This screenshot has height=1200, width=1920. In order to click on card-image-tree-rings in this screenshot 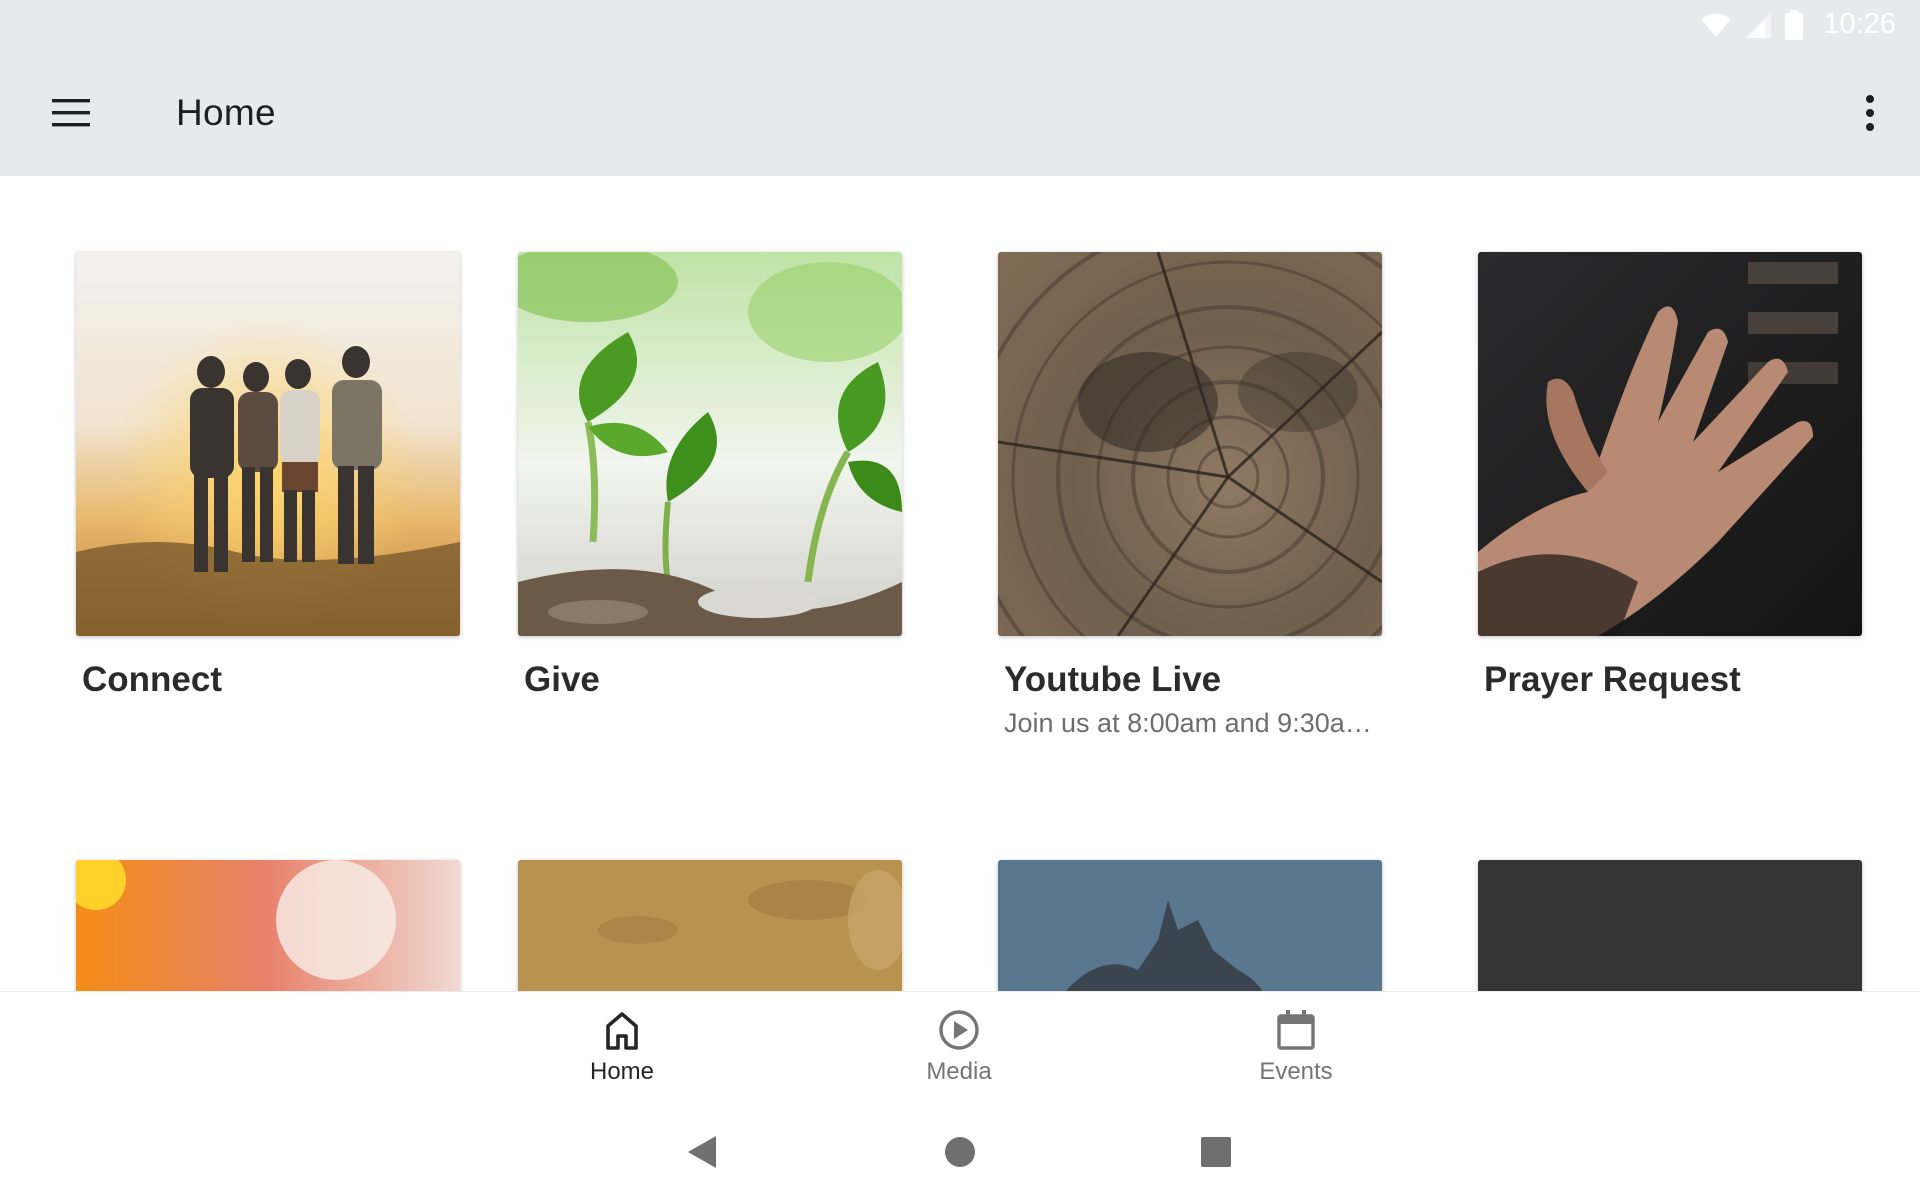, I will do `click(1190, 444)`.